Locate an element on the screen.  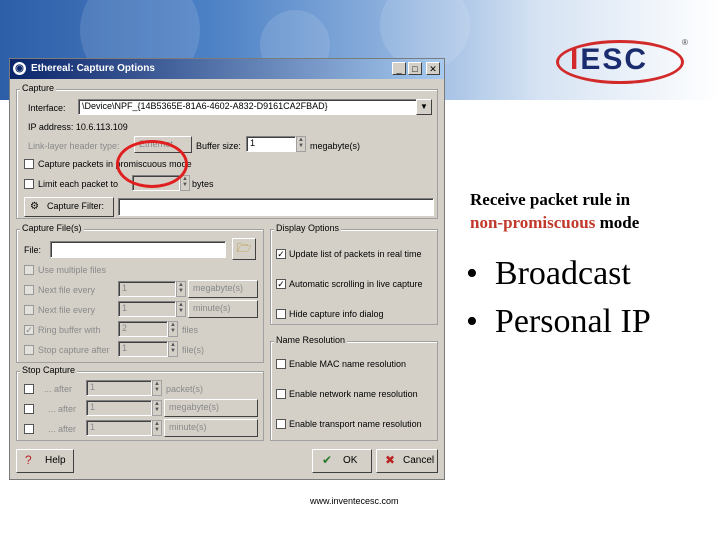
stop-after-files-spinner: ▲ ▼ is located at coordinates (173, 349).